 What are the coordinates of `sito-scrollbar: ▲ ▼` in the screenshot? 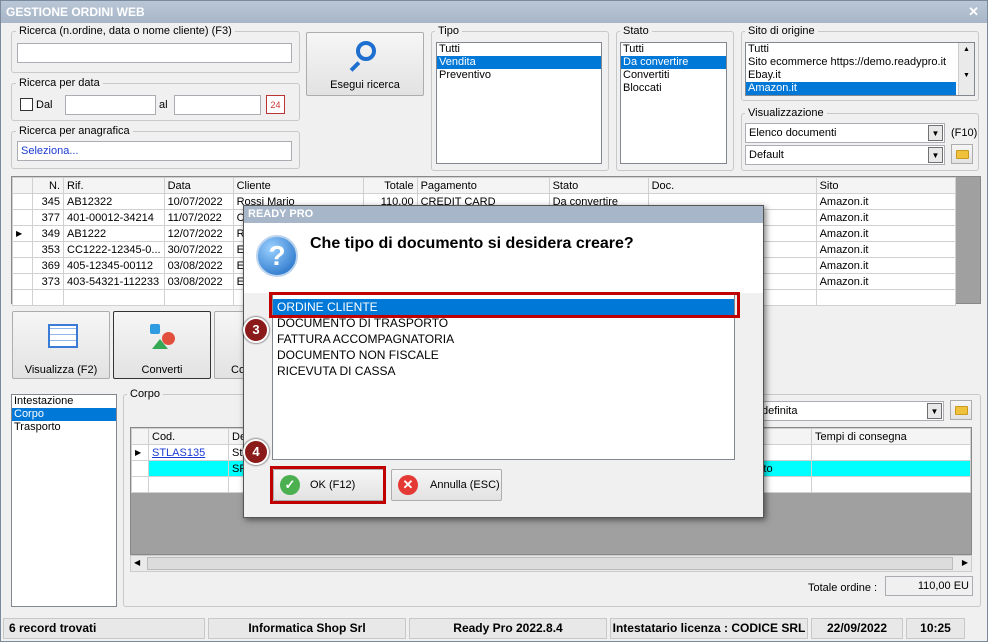 It's located at (966, 69).